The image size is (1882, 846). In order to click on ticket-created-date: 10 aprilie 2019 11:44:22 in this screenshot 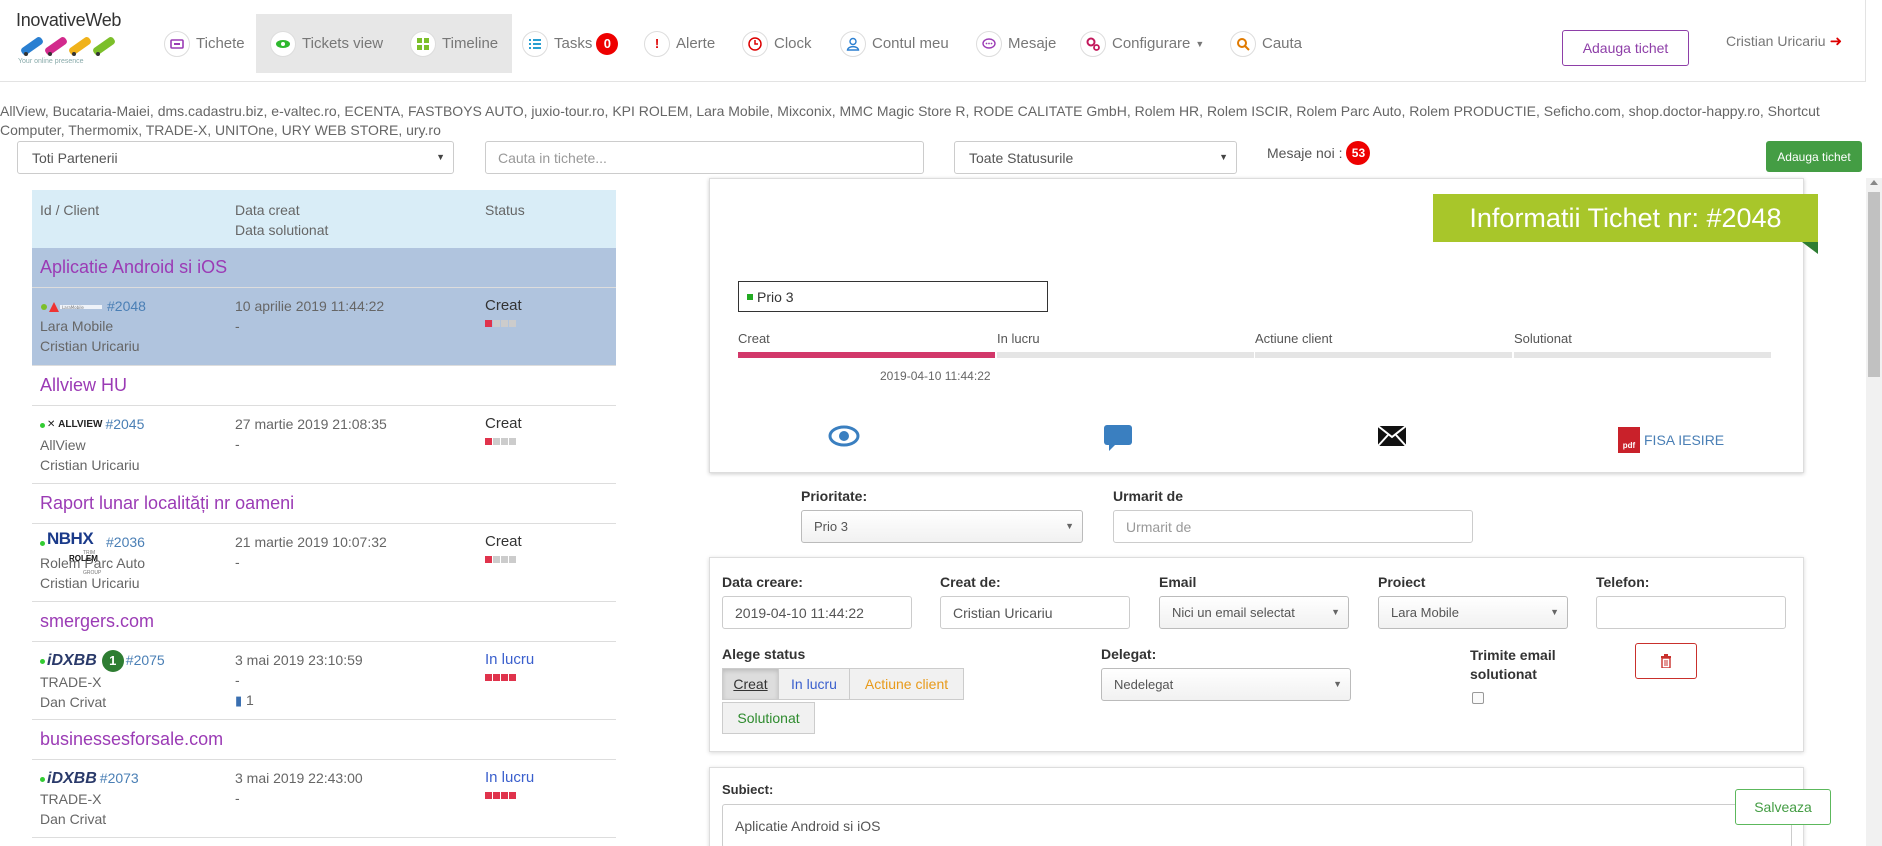, I will do `click(310, 306)`.